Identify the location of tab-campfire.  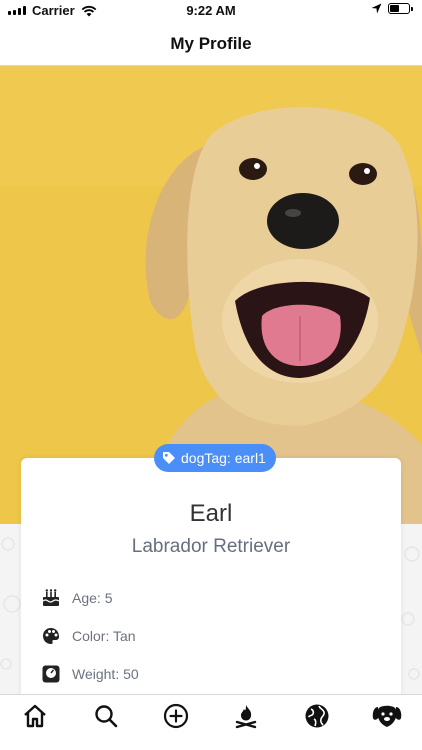
(246, 716).